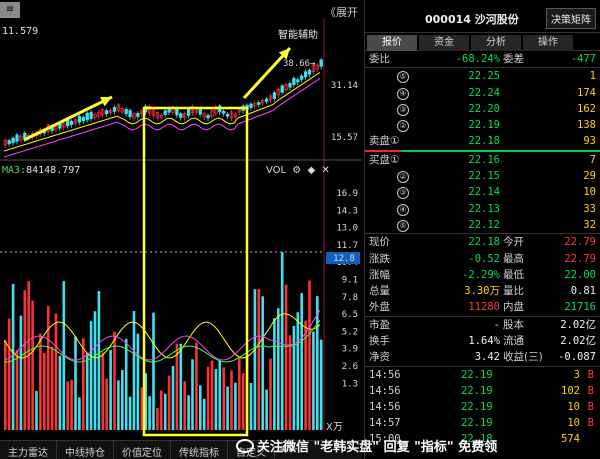  What do you see at coordinates (513, 274) in the screenshot?
I see `stats-label: 最低` at bounding box center [513, 274].